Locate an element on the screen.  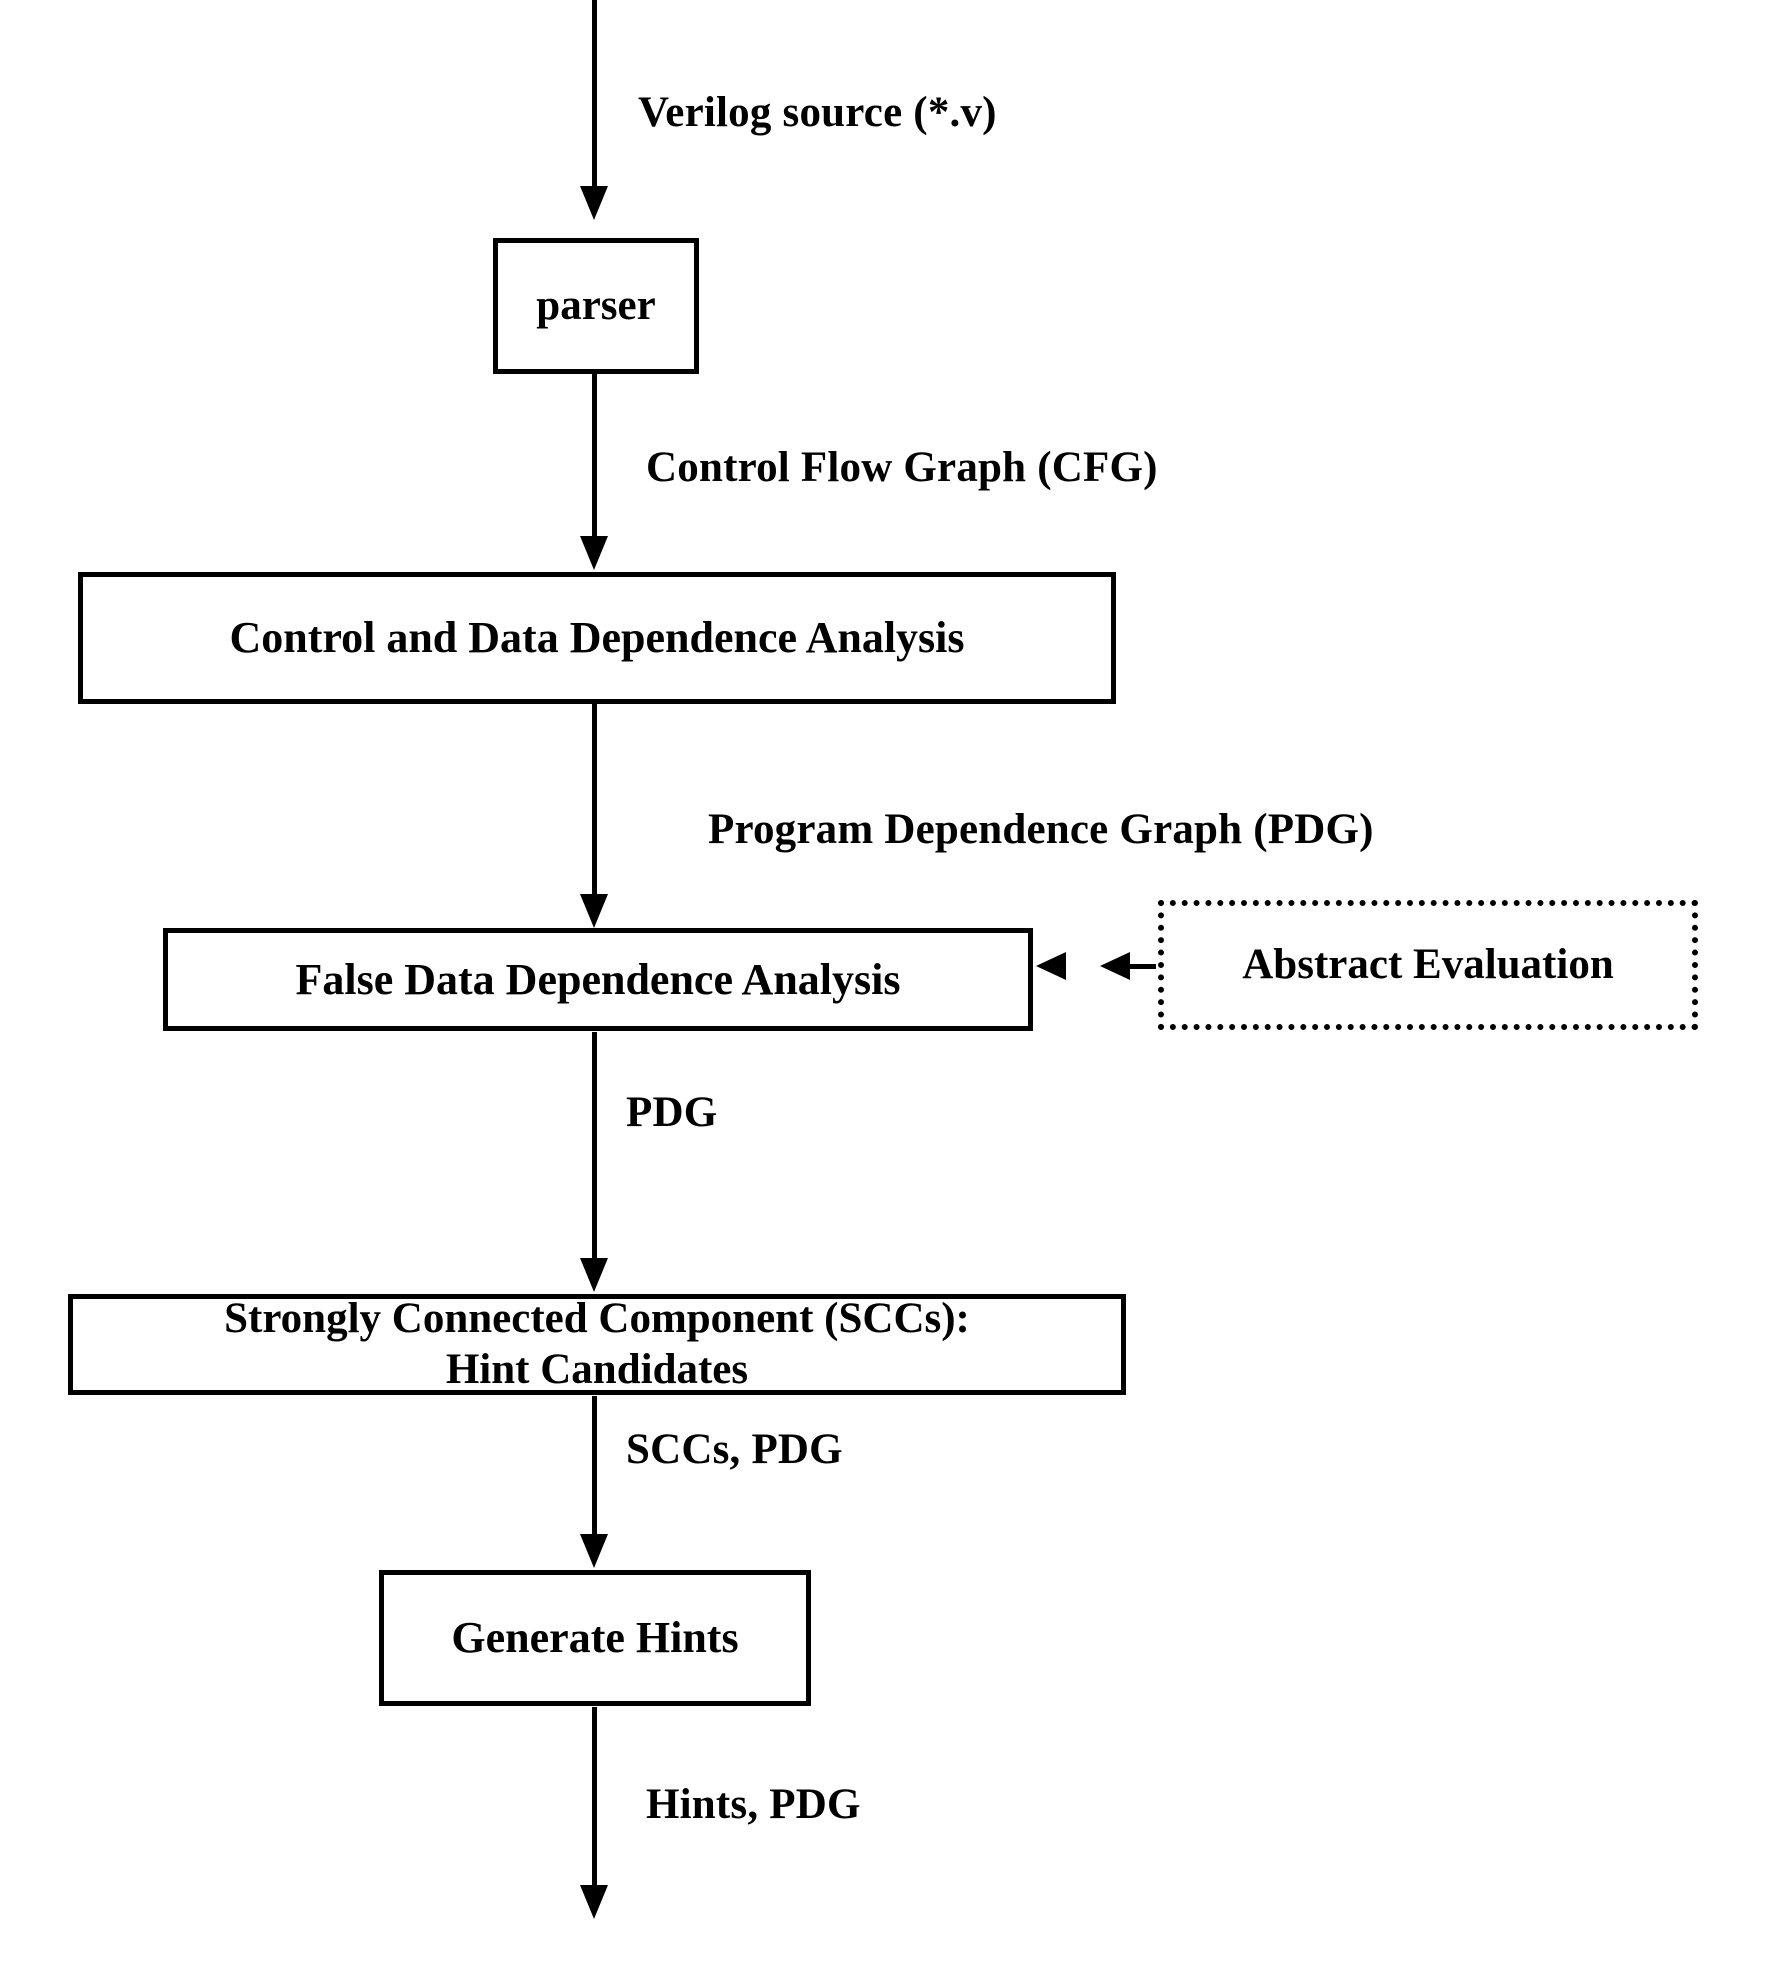
node-generate-hints: Generate Hints is located at coordinates (595, 1638).